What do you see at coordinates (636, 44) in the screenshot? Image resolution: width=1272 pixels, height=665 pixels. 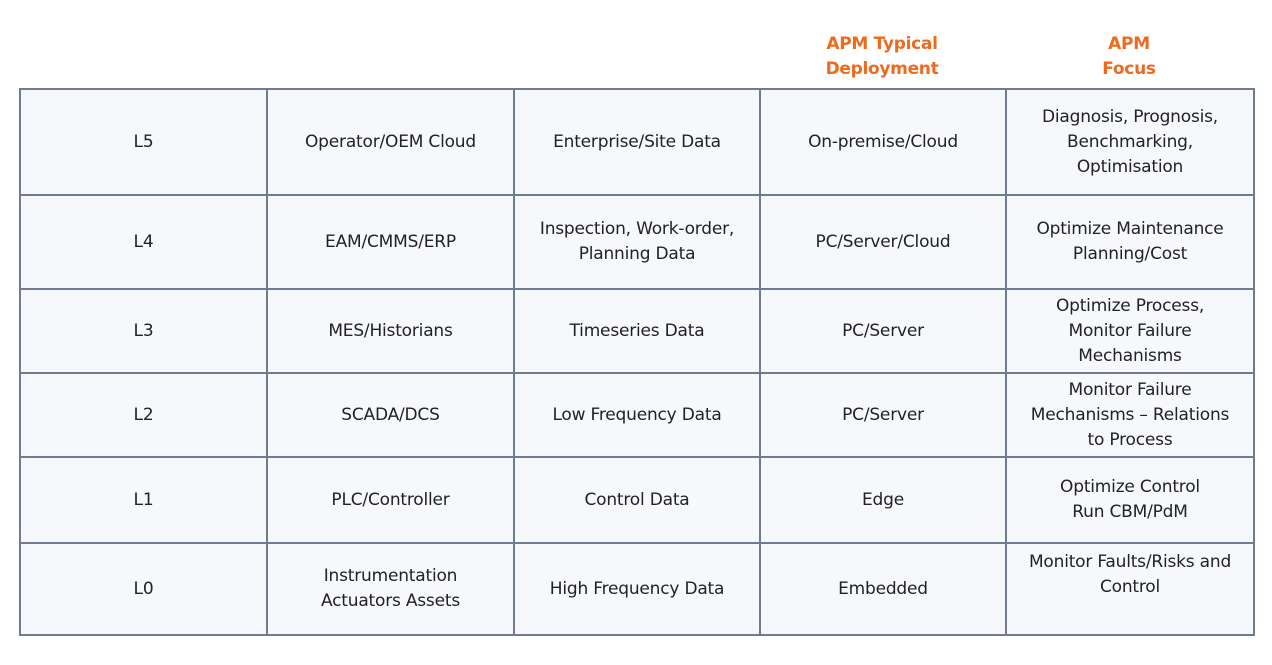 I see `column-headers: APM Typical Deployment APM Focus` at bounding box center [636, 44].